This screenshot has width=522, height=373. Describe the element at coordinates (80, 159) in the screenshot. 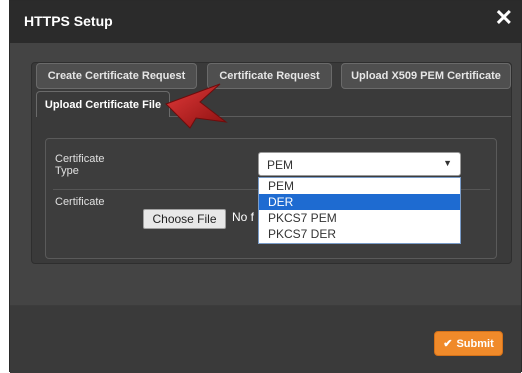

I see `certificate-type-label-line1: Certificate` at that location.